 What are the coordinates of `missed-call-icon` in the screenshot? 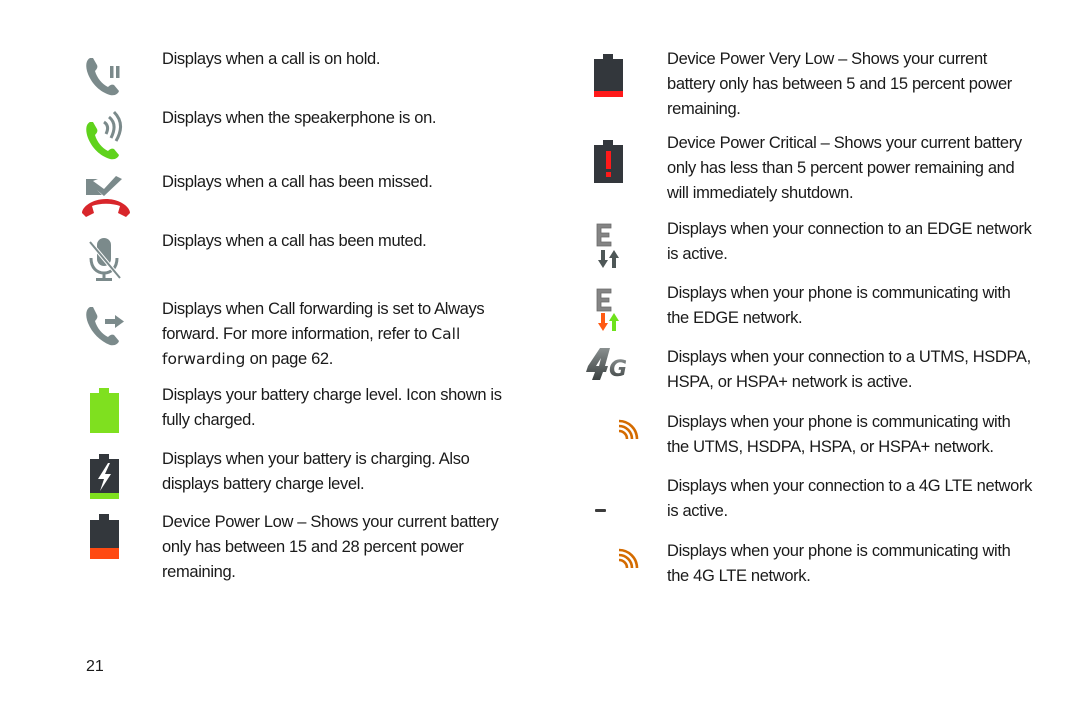 It's located at (106, 196).